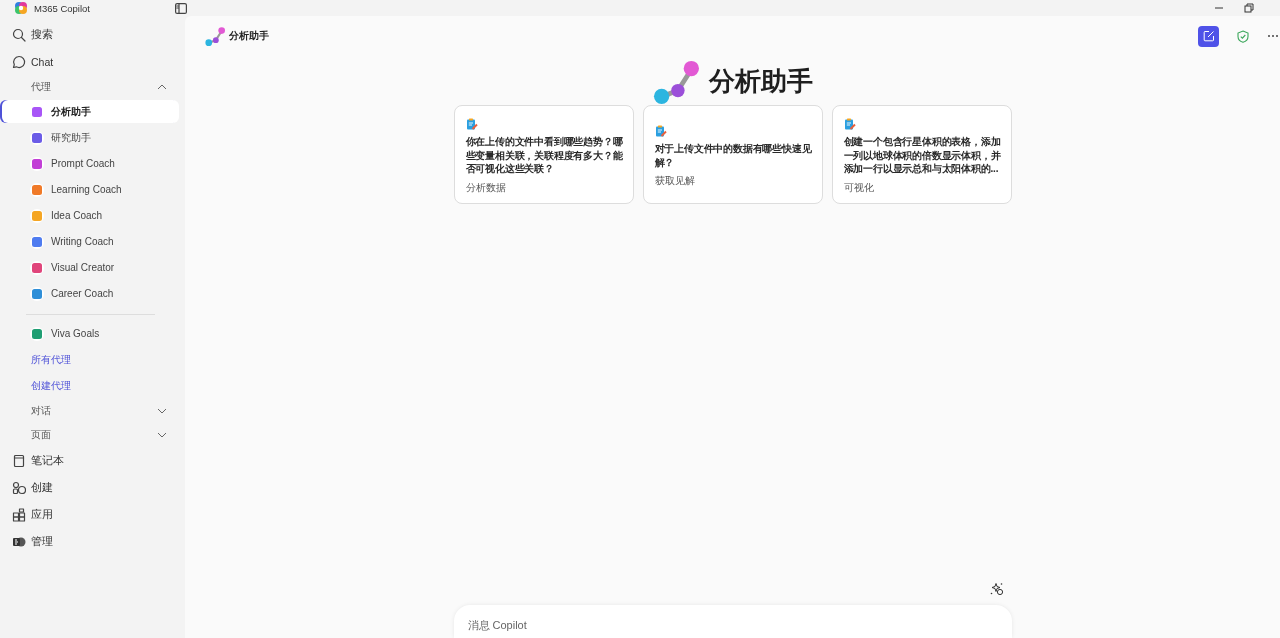  I want to click on nav-item: 搜索, so click(92, 34).